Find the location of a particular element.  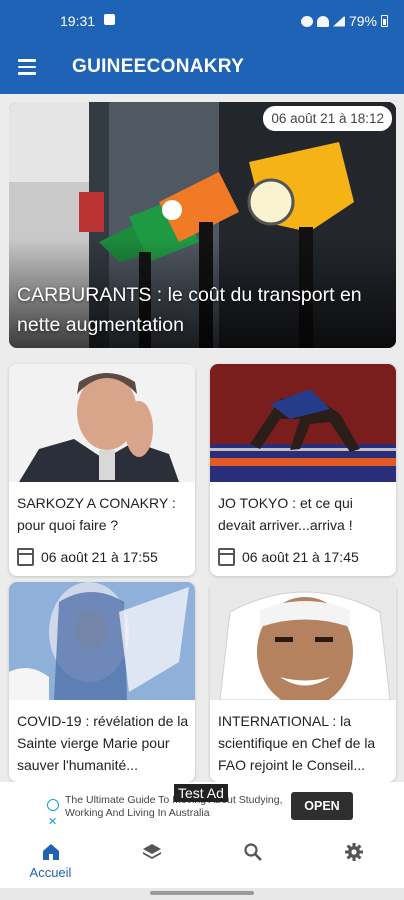

article-date: 06 août 21 à 18:12 is located at coordinates (327, 118).